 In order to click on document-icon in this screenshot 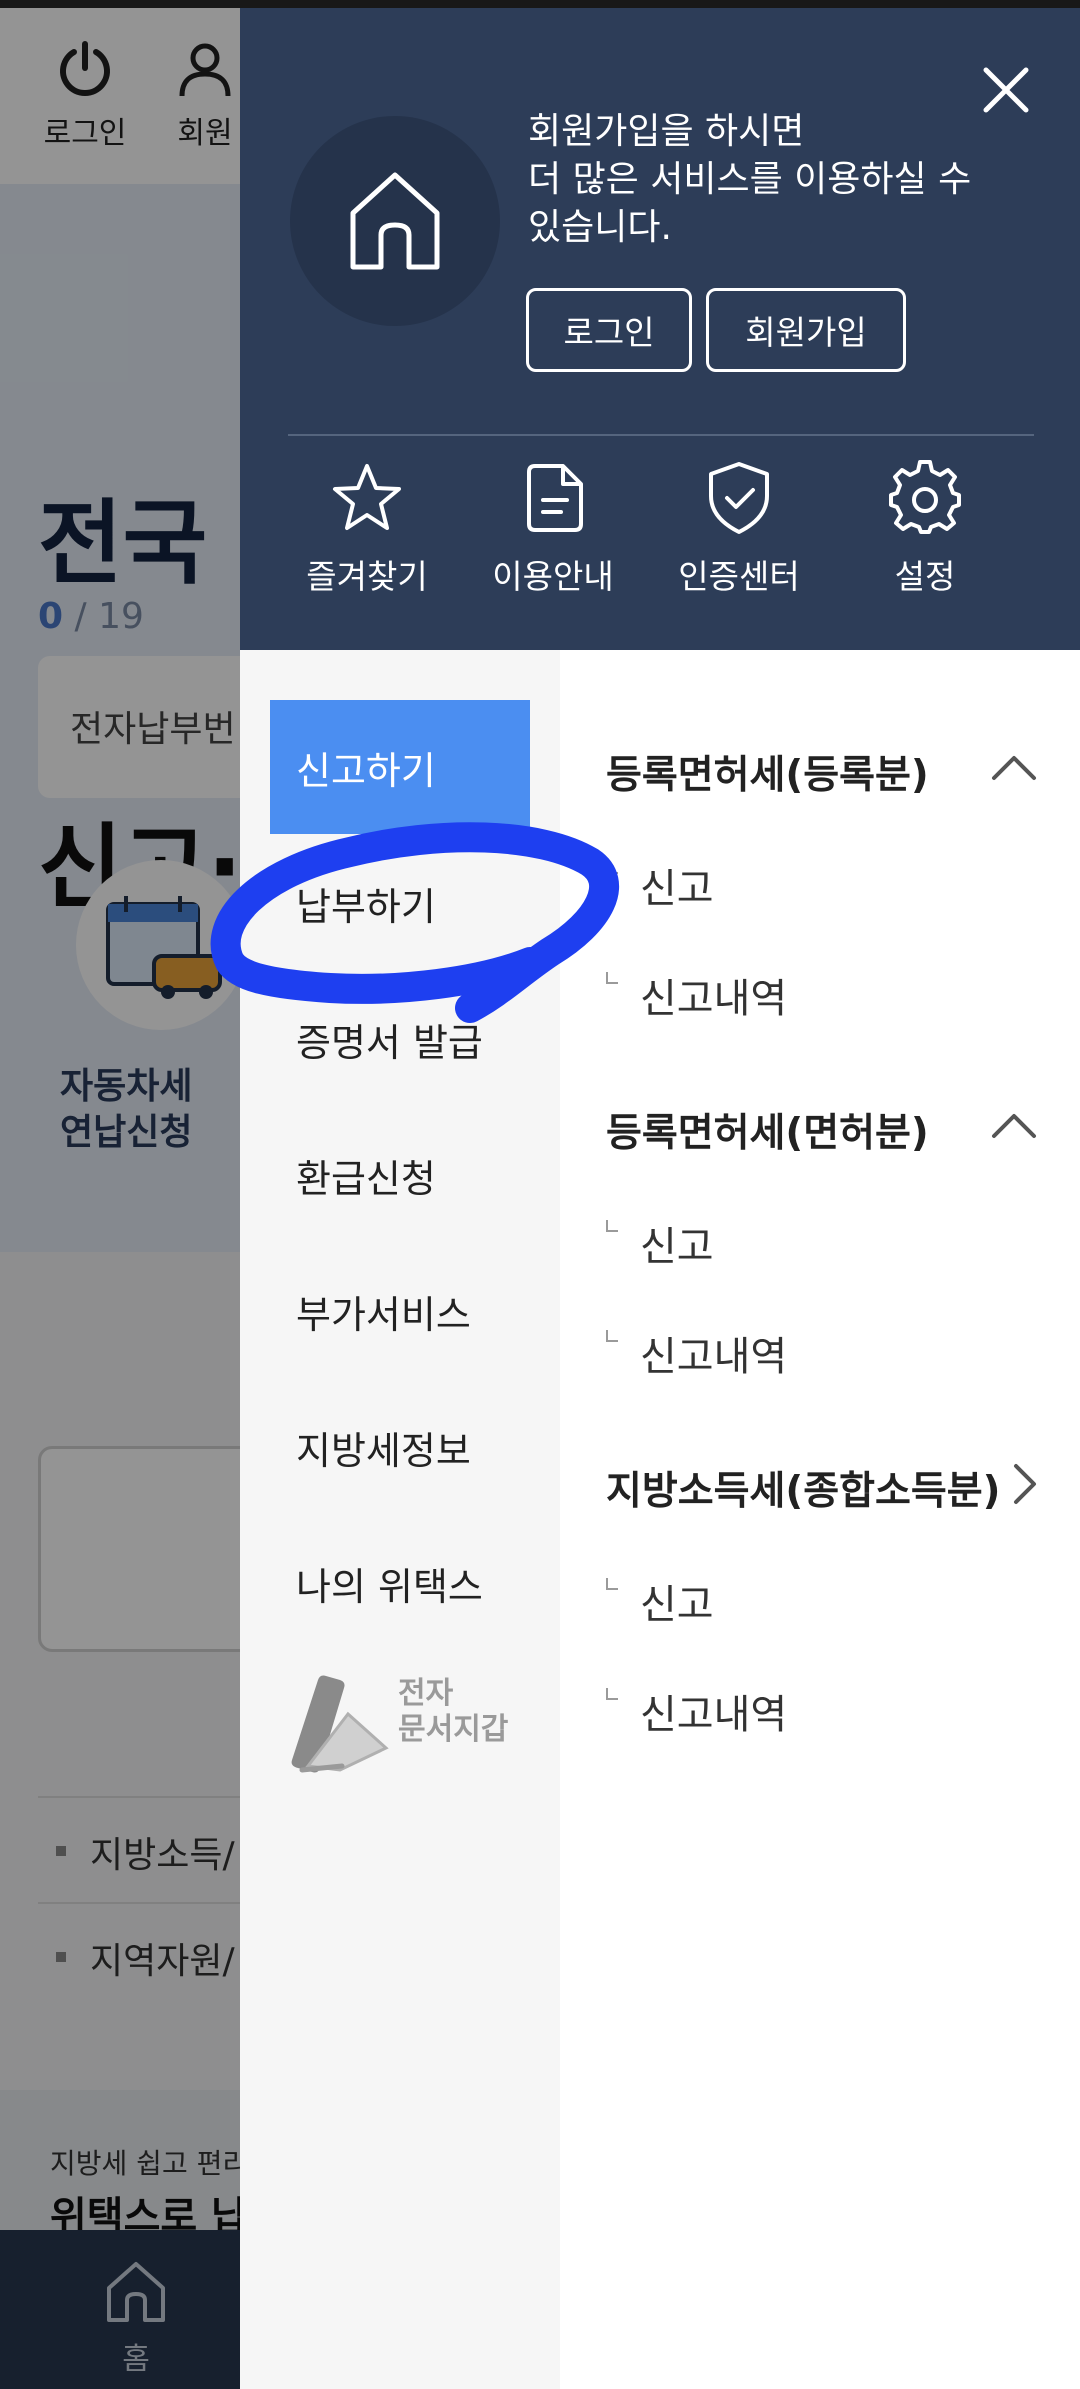, I will do `click(555, 498)`.